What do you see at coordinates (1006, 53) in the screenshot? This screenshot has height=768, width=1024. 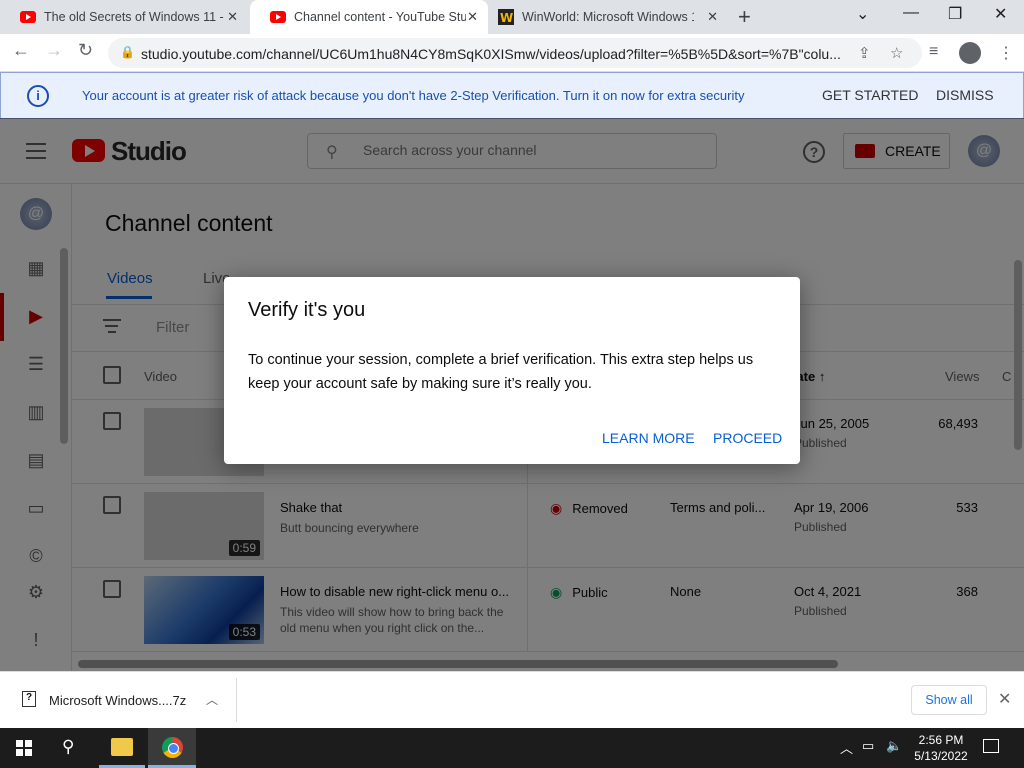 I see `browser-menu-icon: ⋮` at bounding box center [1006, 53].